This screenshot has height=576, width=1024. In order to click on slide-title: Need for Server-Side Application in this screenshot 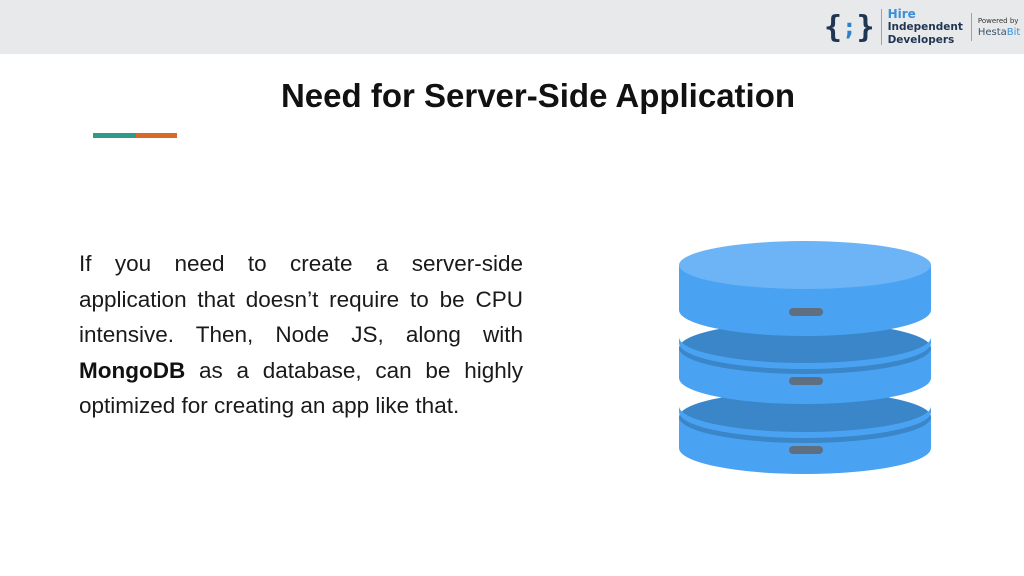, I will do `click(538, 95)`.